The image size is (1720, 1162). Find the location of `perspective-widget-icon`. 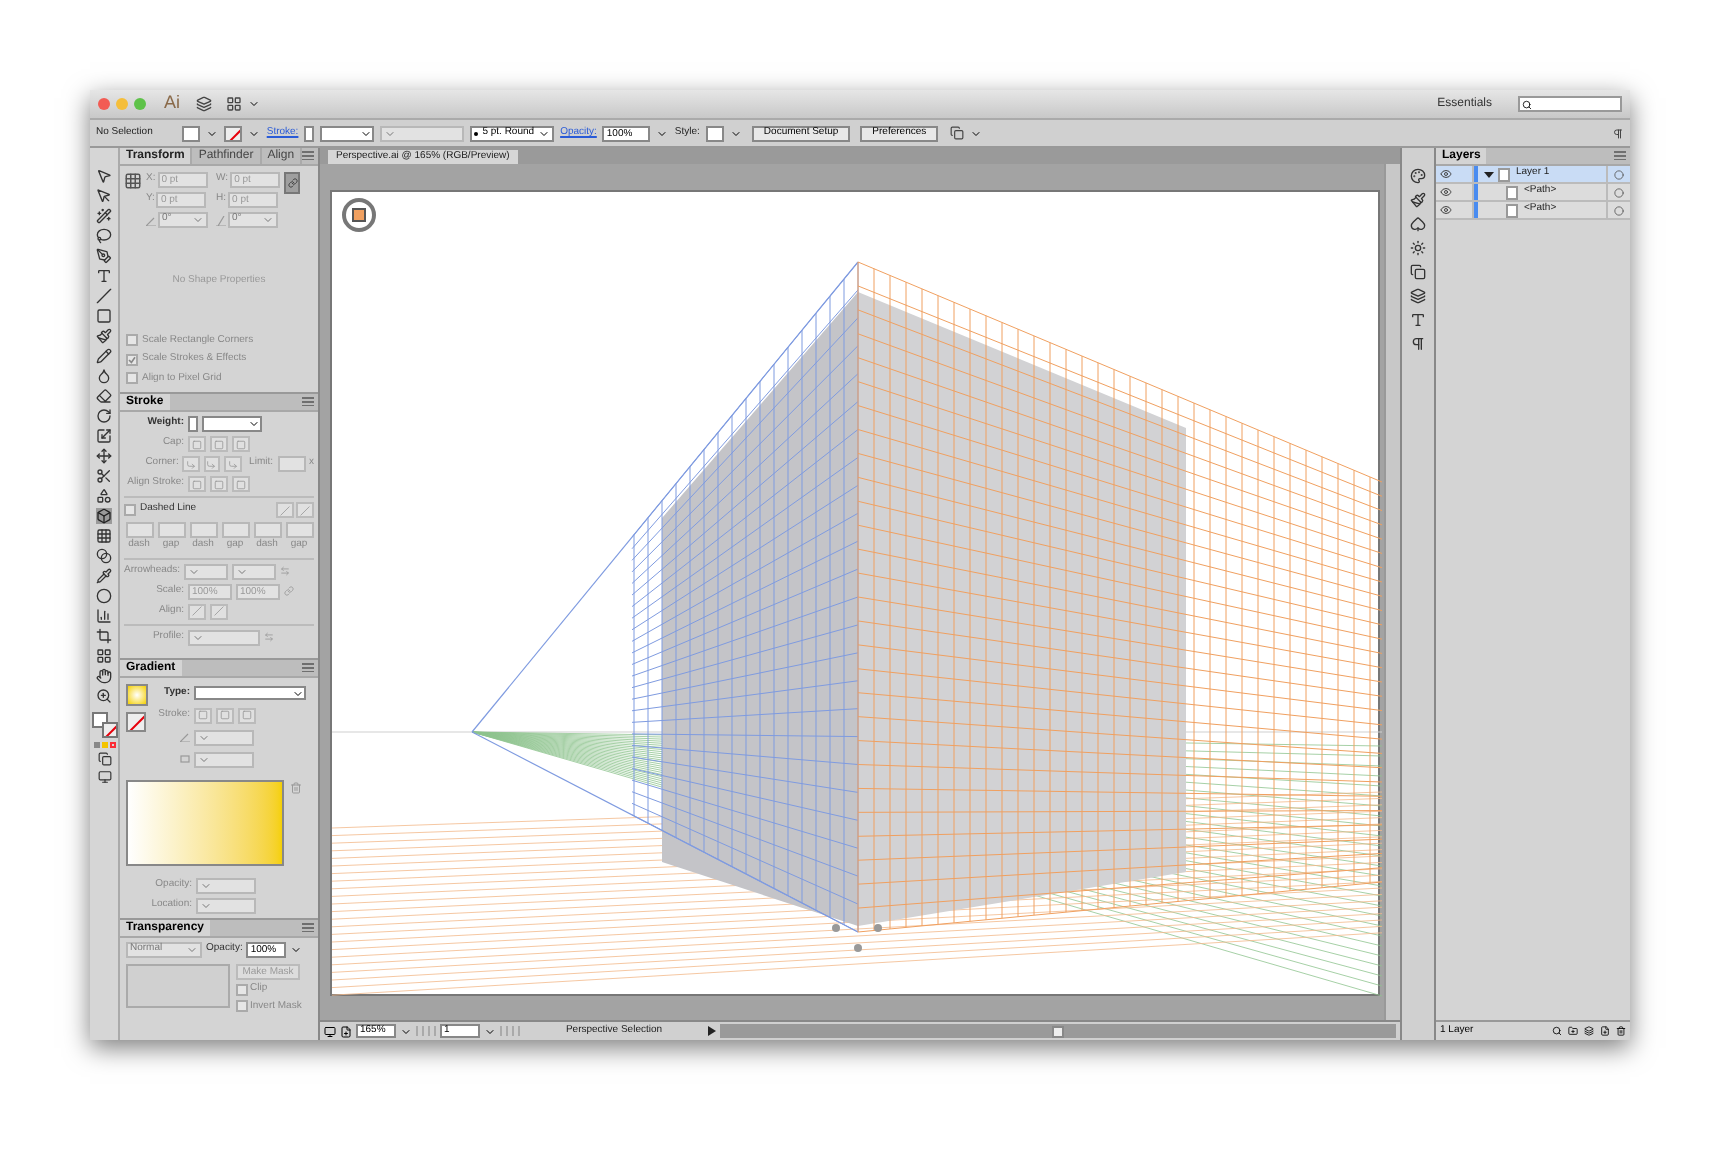

perspective-widget-icon is located at coordinates (359, 215).